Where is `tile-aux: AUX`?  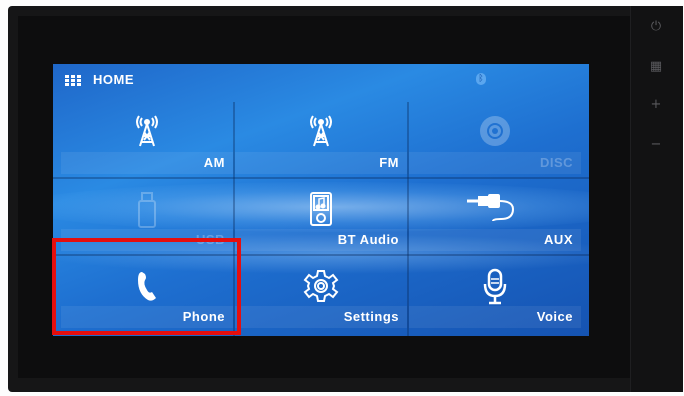
tile-aux: AUX is located at coordinates (495, 215).